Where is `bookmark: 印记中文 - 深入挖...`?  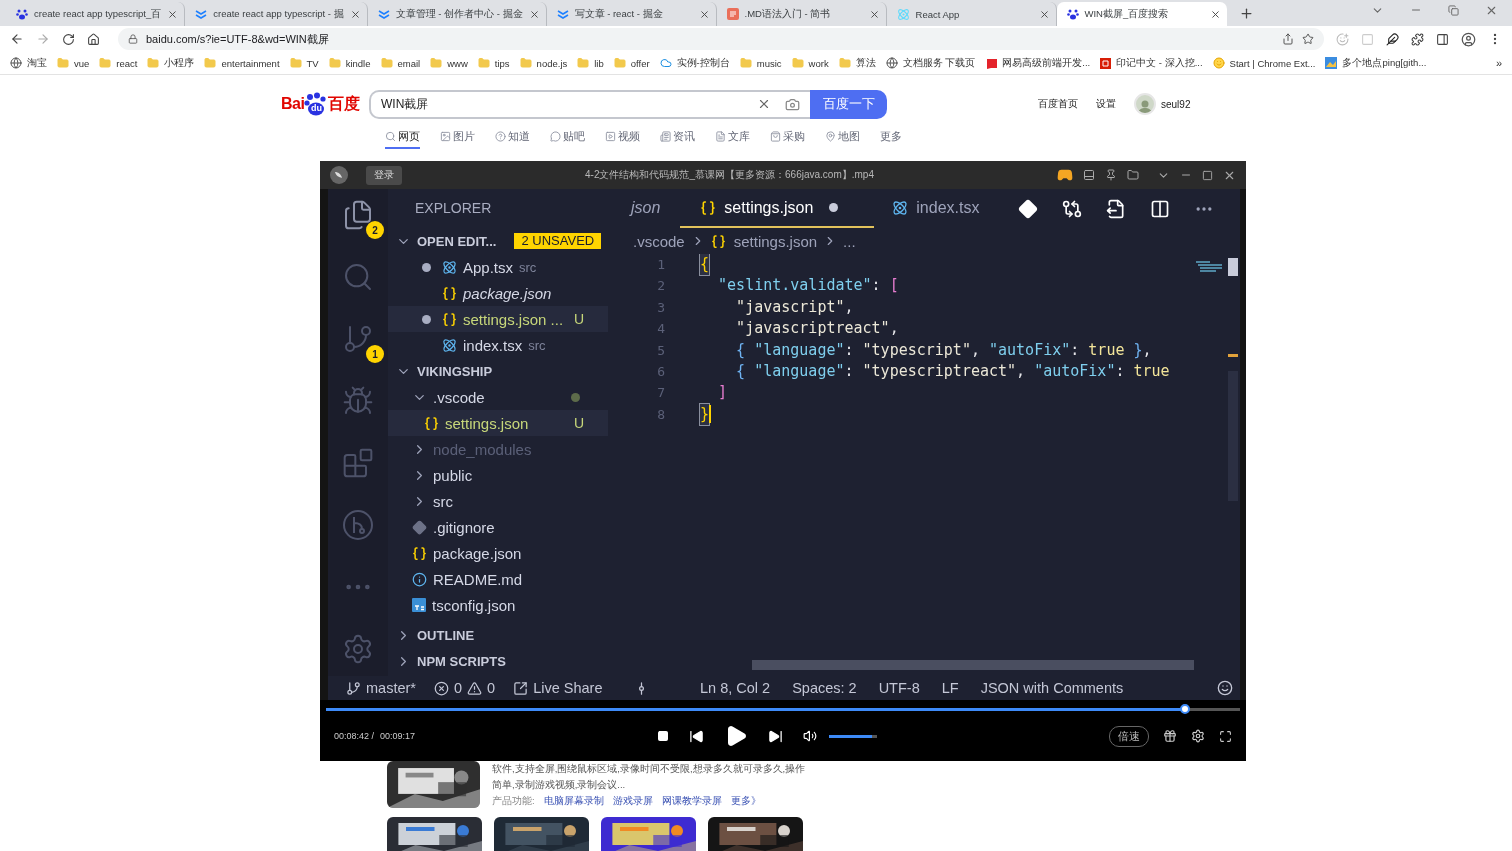 bookmark: 印记中文 - 深入挖... is located at coordinates (1151, 63).